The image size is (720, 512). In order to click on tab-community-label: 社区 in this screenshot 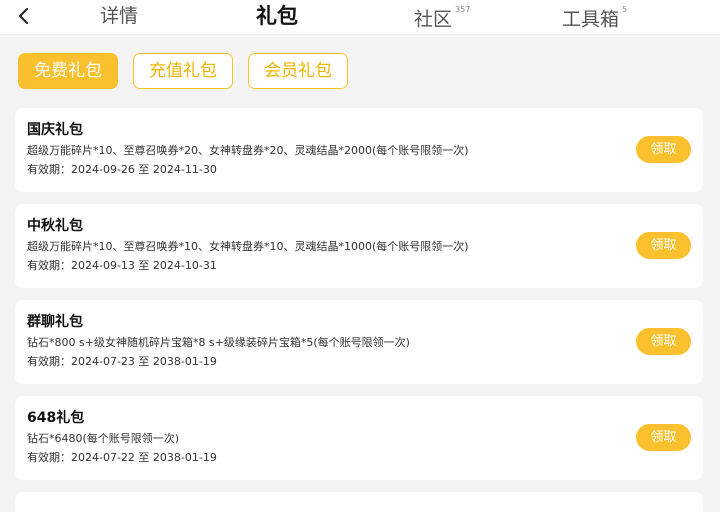, I will do `click(433, 19)`.